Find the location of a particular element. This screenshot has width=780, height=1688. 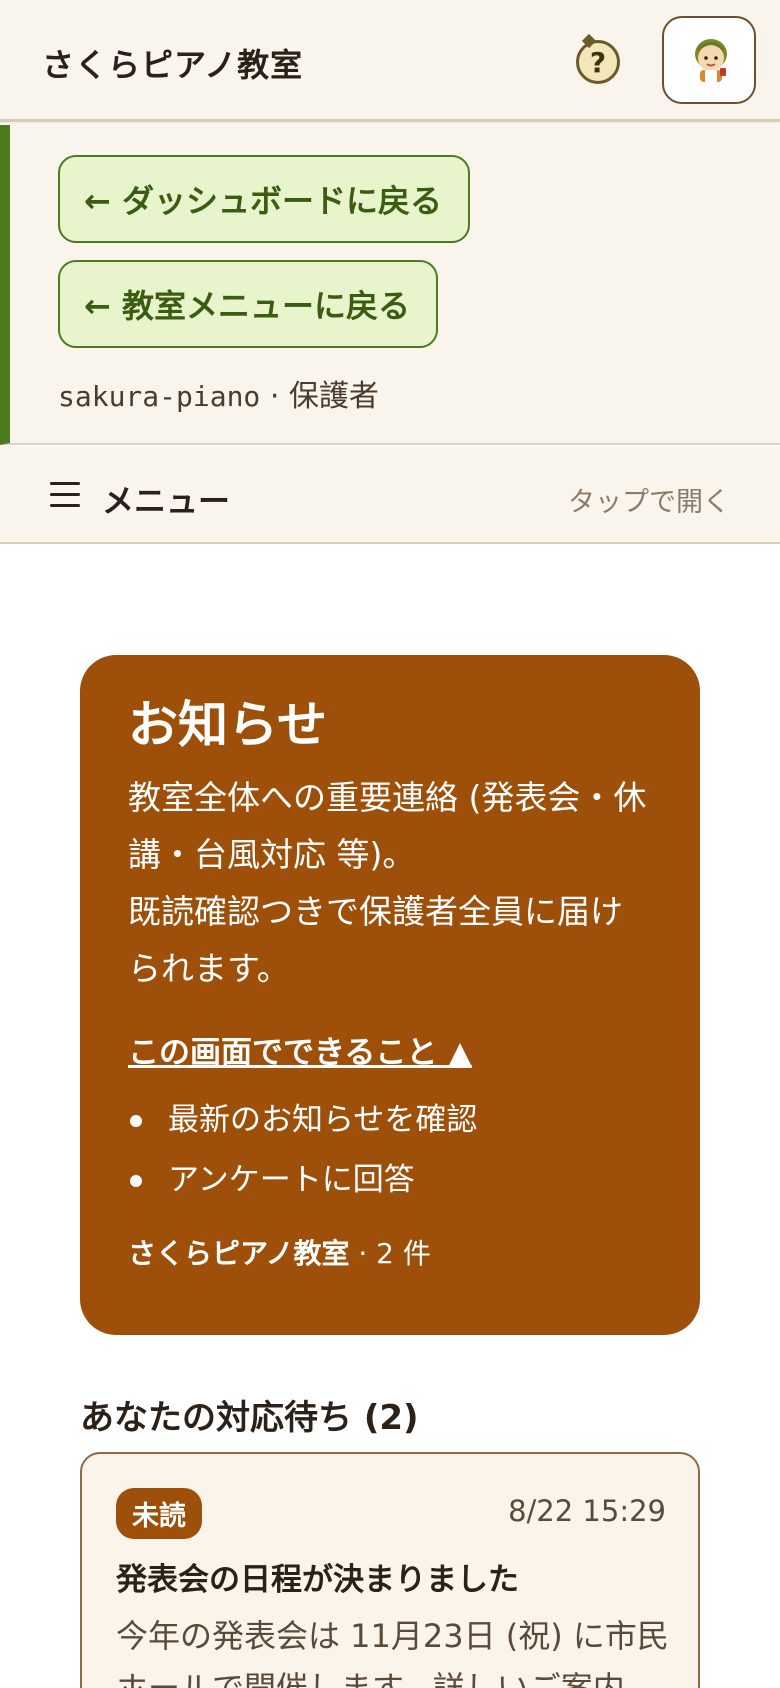

help-button: ? is located at coordinates (598, 58).